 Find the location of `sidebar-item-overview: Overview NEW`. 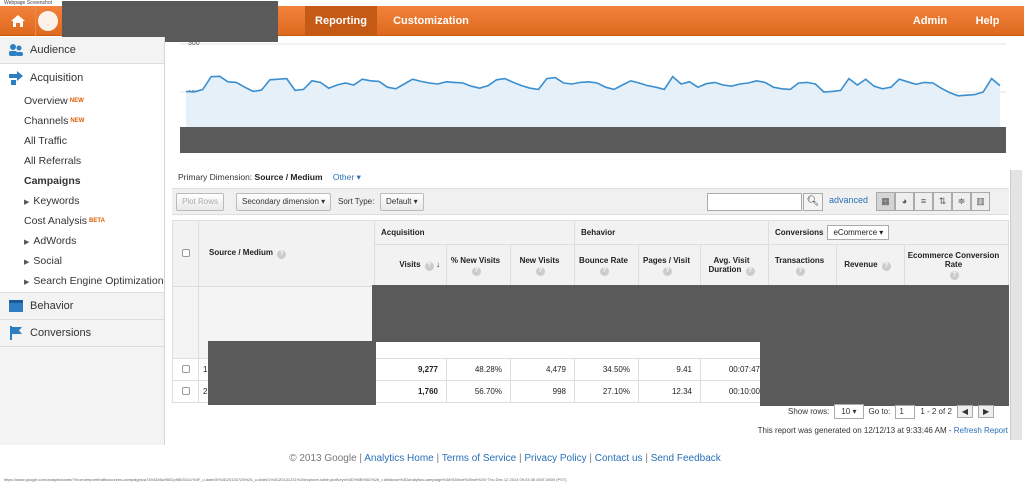

sidebar-item-overview: Overview NEW is located at coordinates (82, 101).